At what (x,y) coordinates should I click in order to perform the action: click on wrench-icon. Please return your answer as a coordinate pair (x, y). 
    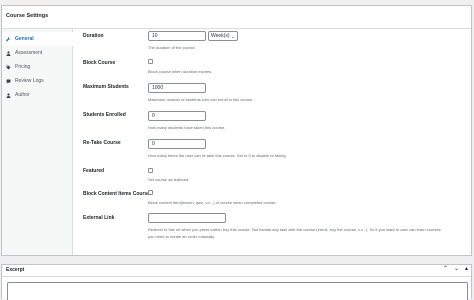
    Looking at the image, I should click on (8, 39).